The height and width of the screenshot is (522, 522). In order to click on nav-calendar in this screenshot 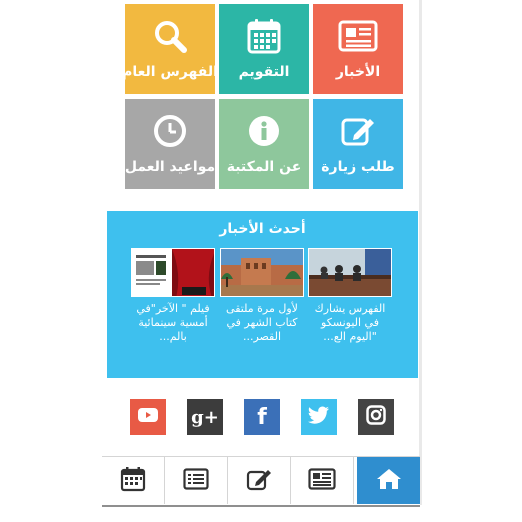, I will do `click(133, 480)`.